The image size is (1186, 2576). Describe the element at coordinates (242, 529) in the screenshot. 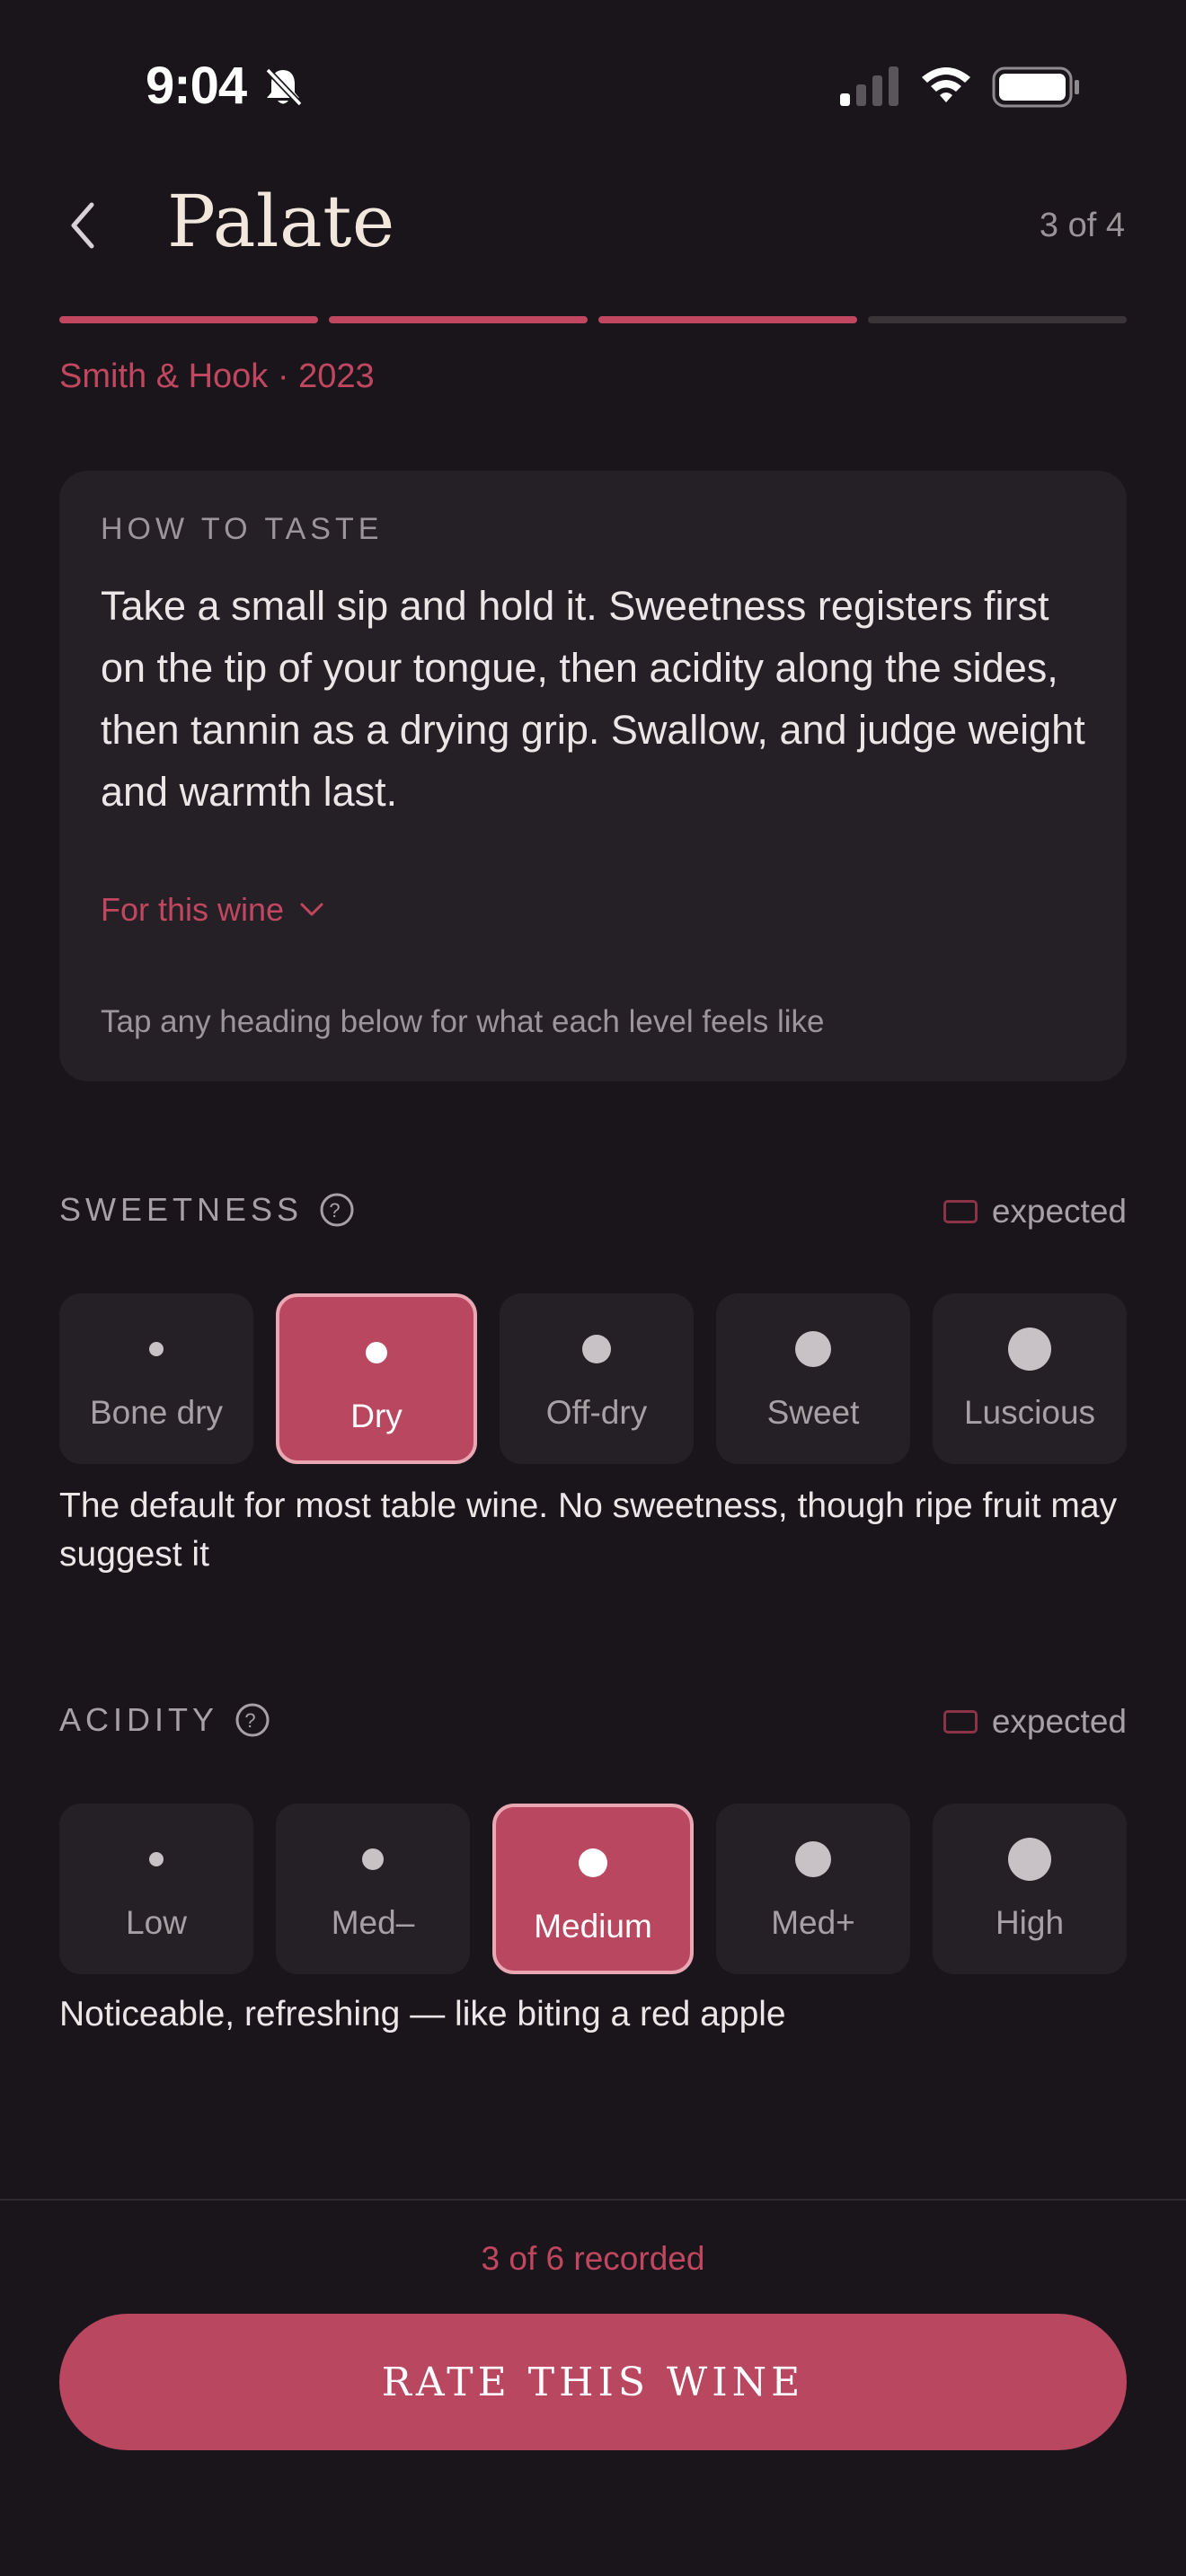

I see `how-to-taste-heading: HOW TO TASTE` at that location.